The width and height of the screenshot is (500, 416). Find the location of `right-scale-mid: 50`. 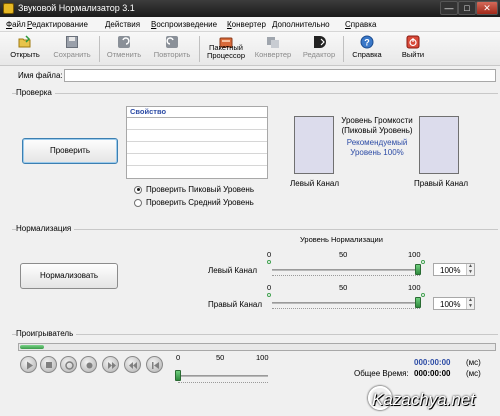

right-scale-mid: 50 is located at coordinates (343, 287).